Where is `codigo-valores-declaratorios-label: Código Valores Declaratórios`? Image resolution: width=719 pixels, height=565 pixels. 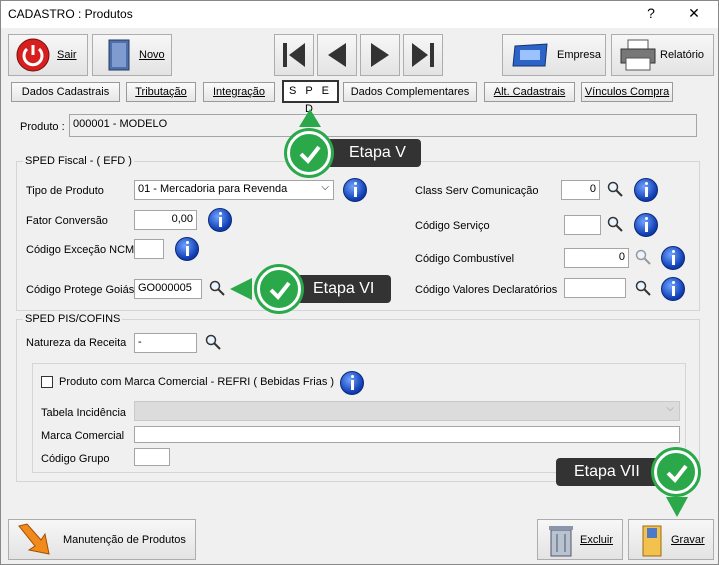
codigo-valores-declaratorios-label: Código Valores Declaratórios is located at coordinates (486, 290).